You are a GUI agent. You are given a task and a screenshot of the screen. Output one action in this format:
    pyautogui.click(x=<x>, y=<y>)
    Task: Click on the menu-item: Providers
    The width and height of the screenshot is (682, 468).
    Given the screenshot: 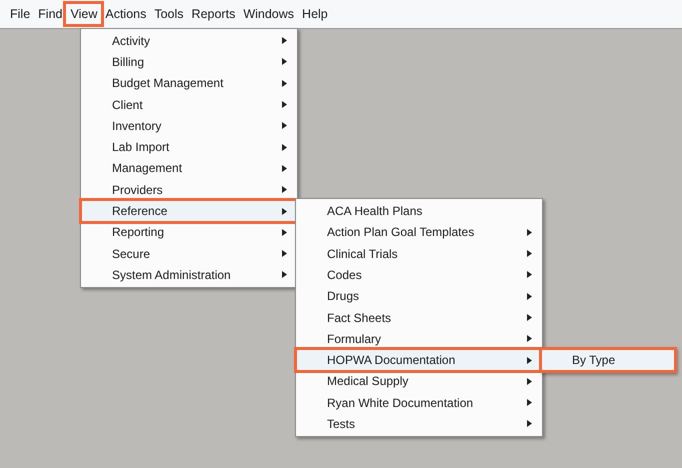 What is the action you would take?
    pyautogui.click(x=189, y=189)
    